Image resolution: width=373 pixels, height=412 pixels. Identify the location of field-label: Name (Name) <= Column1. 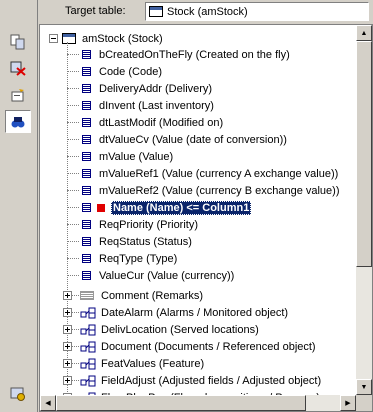
(181, 207).